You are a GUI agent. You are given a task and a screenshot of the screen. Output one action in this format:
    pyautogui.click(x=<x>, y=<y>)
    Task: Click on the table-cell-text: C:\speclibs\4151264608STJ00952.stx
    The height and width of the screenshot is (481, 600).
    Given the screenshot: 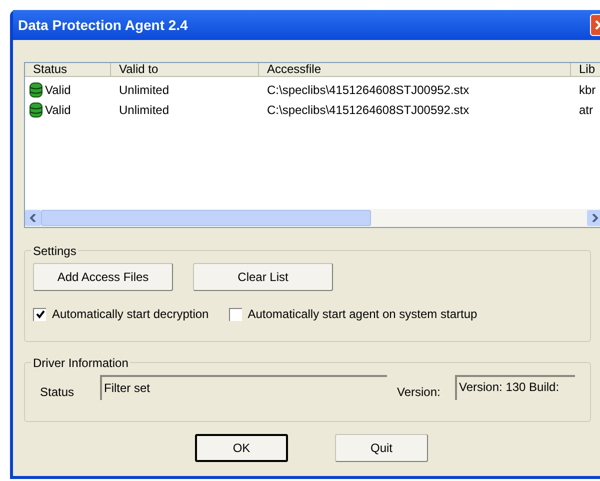 What is the action you would take?
    pyautogui.click(x=368, y=90)
    